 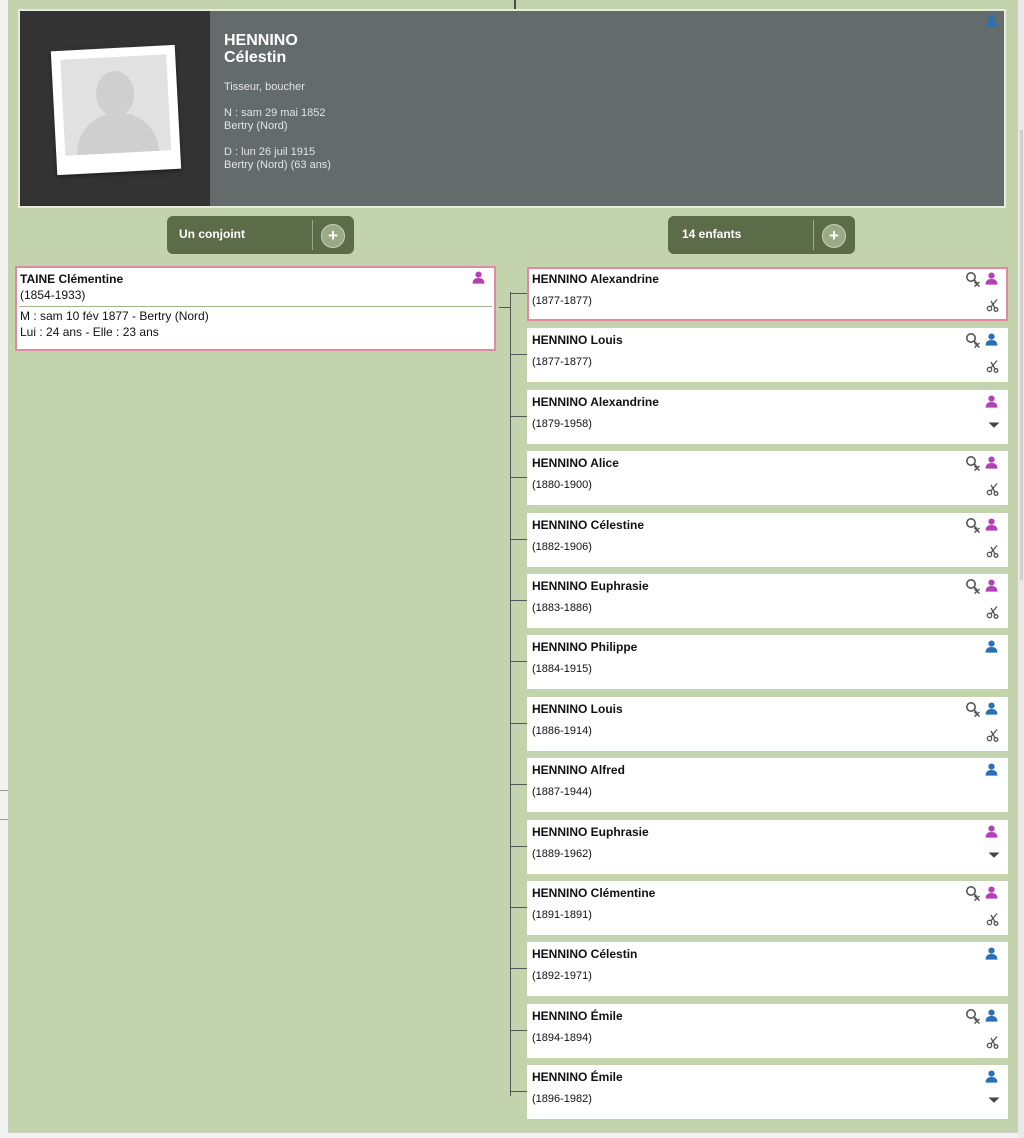 I want to click on child-card: HENNINO Émile (1896-1982), so click(x=759, y=1092).